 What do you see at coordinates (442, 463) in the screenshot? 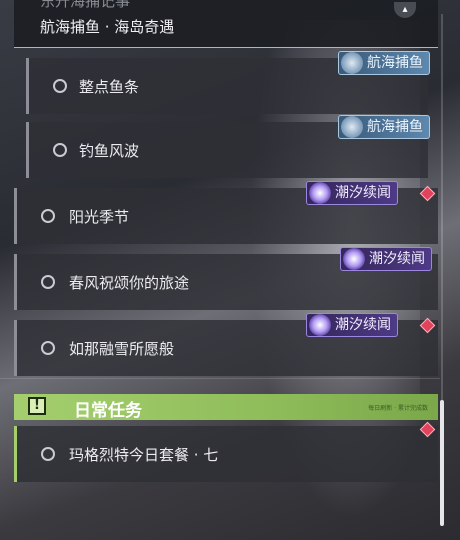
I see `scrollbar-thumb` at bounding box center [442, 463].